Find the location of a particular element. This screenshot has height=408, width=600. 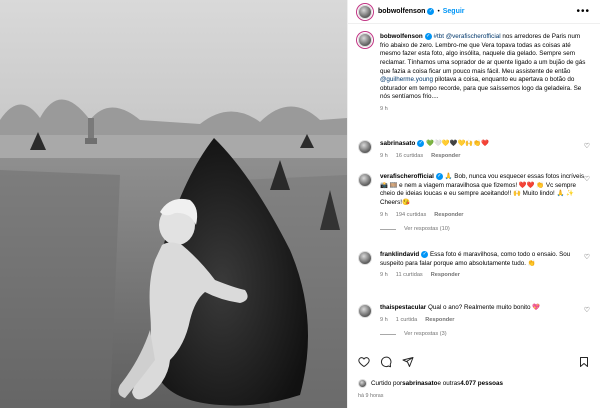

comment-text: 💚🤍💛🖤💛🙌👏❤️ is located at coordinates (457, 144).